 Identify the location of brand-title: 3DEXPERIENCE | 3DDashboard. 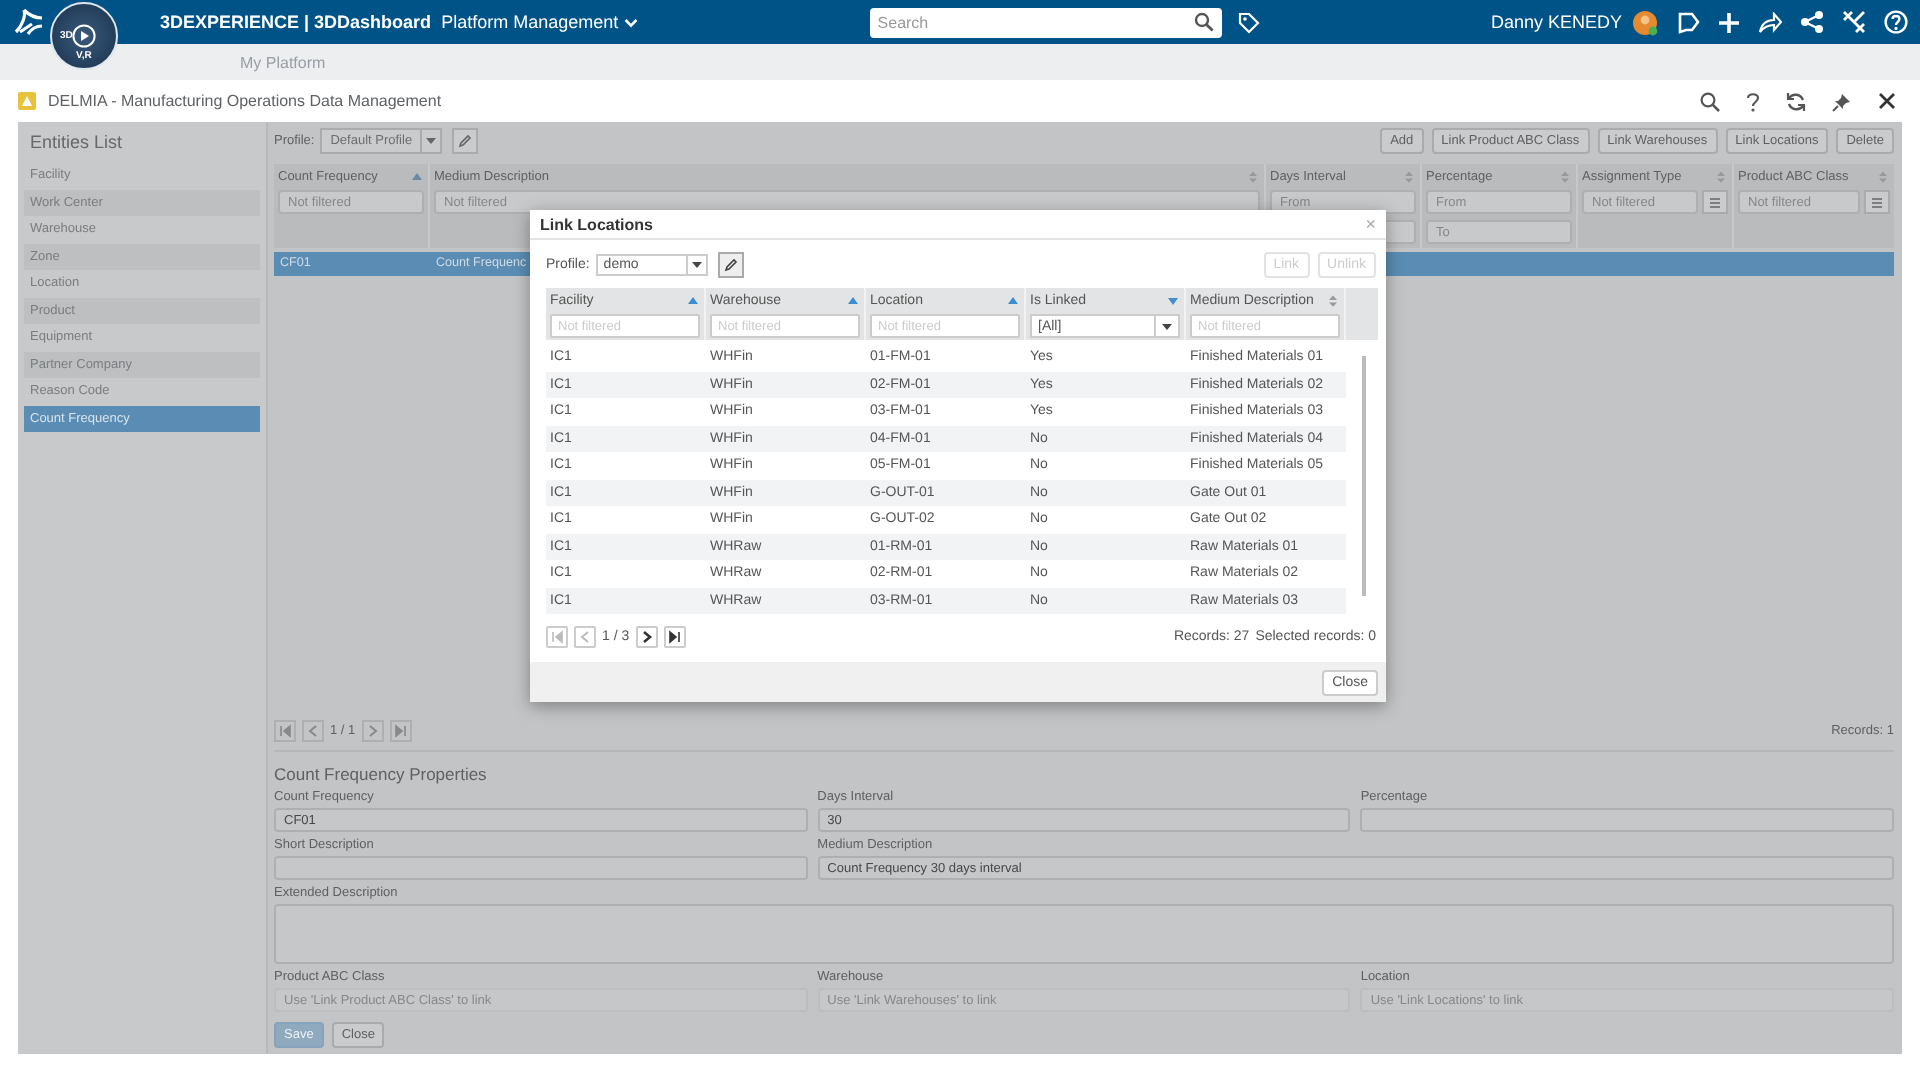
(296, 22).